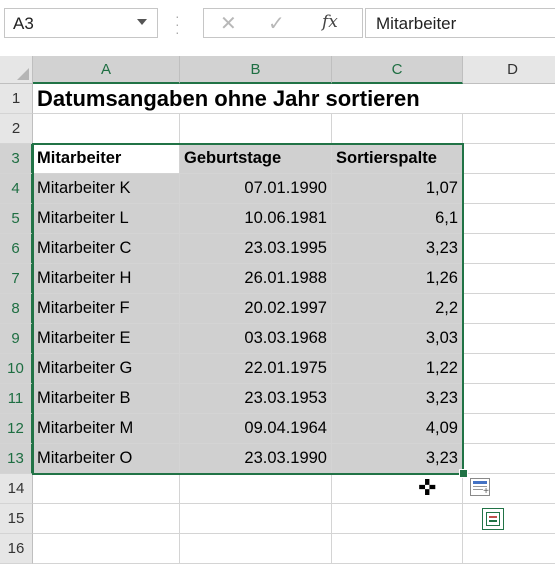 This screenshot has height=565, width=555. Describe the element at coordinates (23, 23) in the screenshot. I see `name-box-value: A3` at that location.